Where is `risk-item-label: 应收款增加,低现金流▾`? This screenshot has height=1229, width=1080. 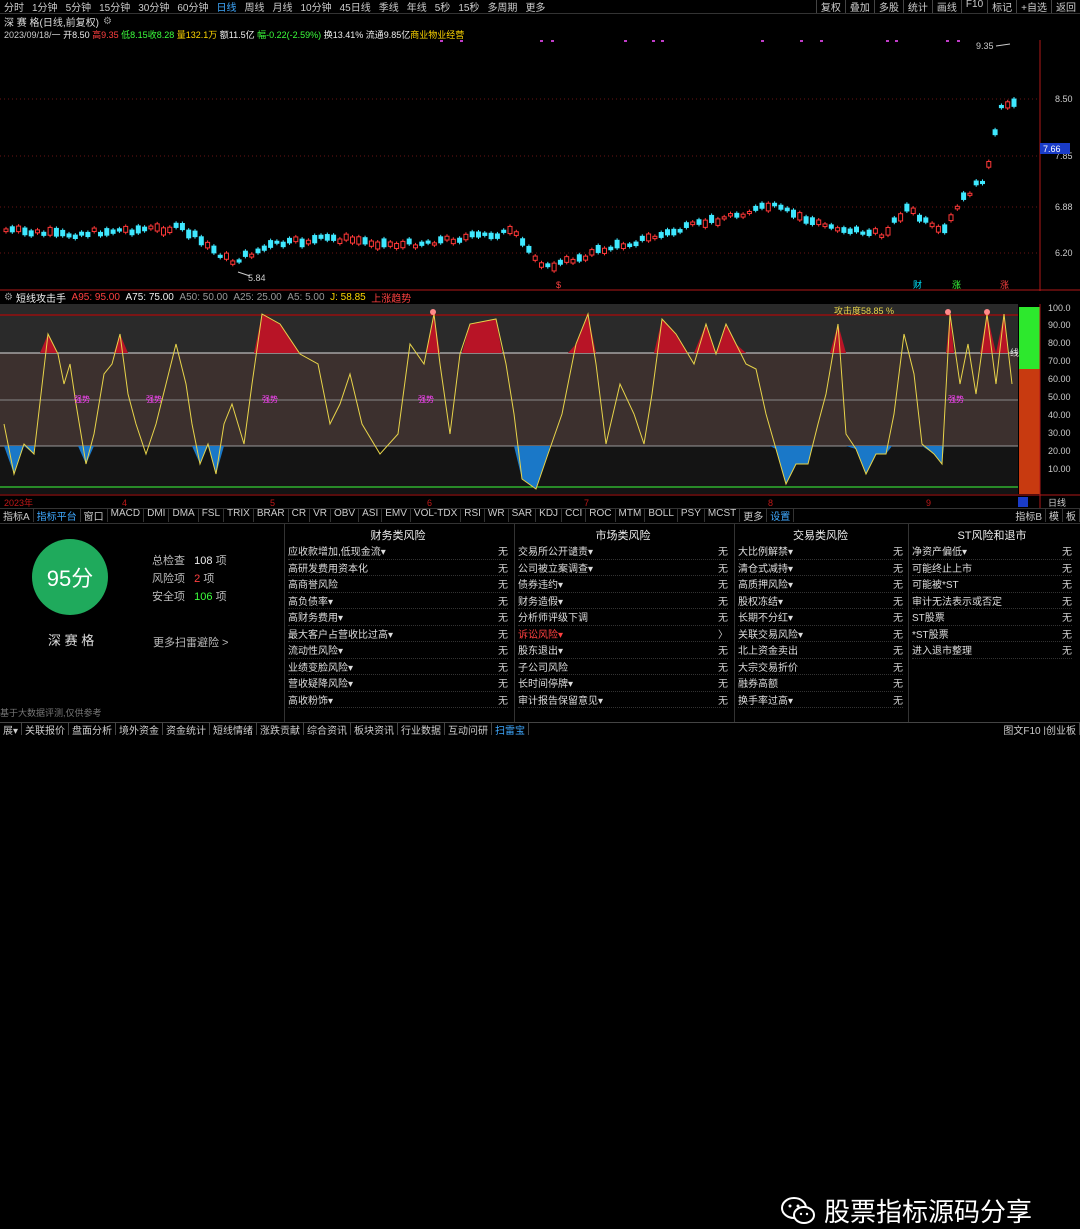
risk-item-label: 应收款增加,低现金流▾ is located at coordinates (337, 550).